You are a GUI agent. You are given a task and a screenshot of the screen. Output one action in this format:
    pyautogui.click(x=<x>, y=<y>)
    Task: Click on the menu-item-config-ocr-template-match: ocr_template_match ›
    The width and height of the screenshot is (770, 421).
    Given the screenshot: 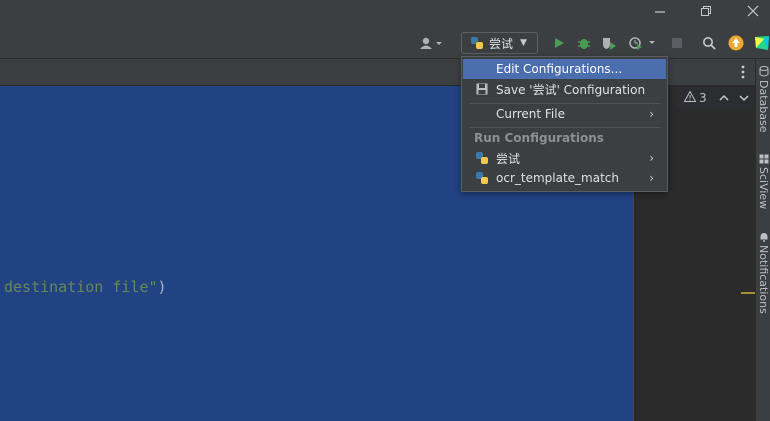 What is the action you would take?
    pyautogui.click(x=564, y=178)
    